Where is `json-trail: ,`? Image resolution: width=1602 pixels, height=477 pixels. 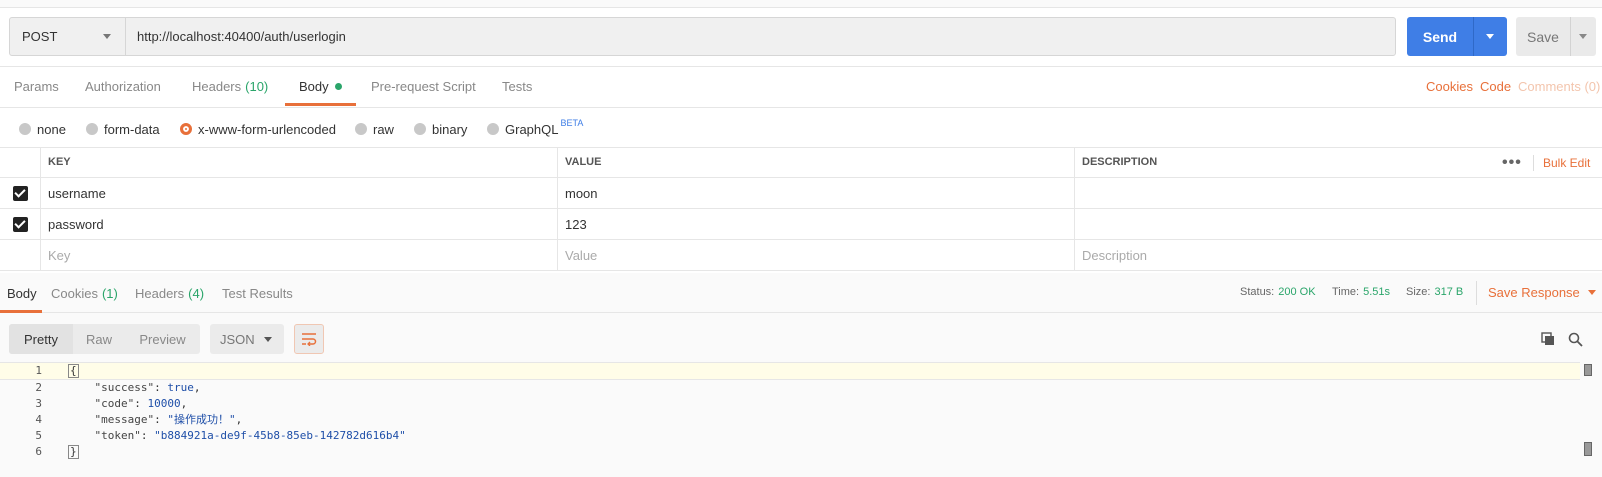
json-trail: , is located at coordinates (184, 403).